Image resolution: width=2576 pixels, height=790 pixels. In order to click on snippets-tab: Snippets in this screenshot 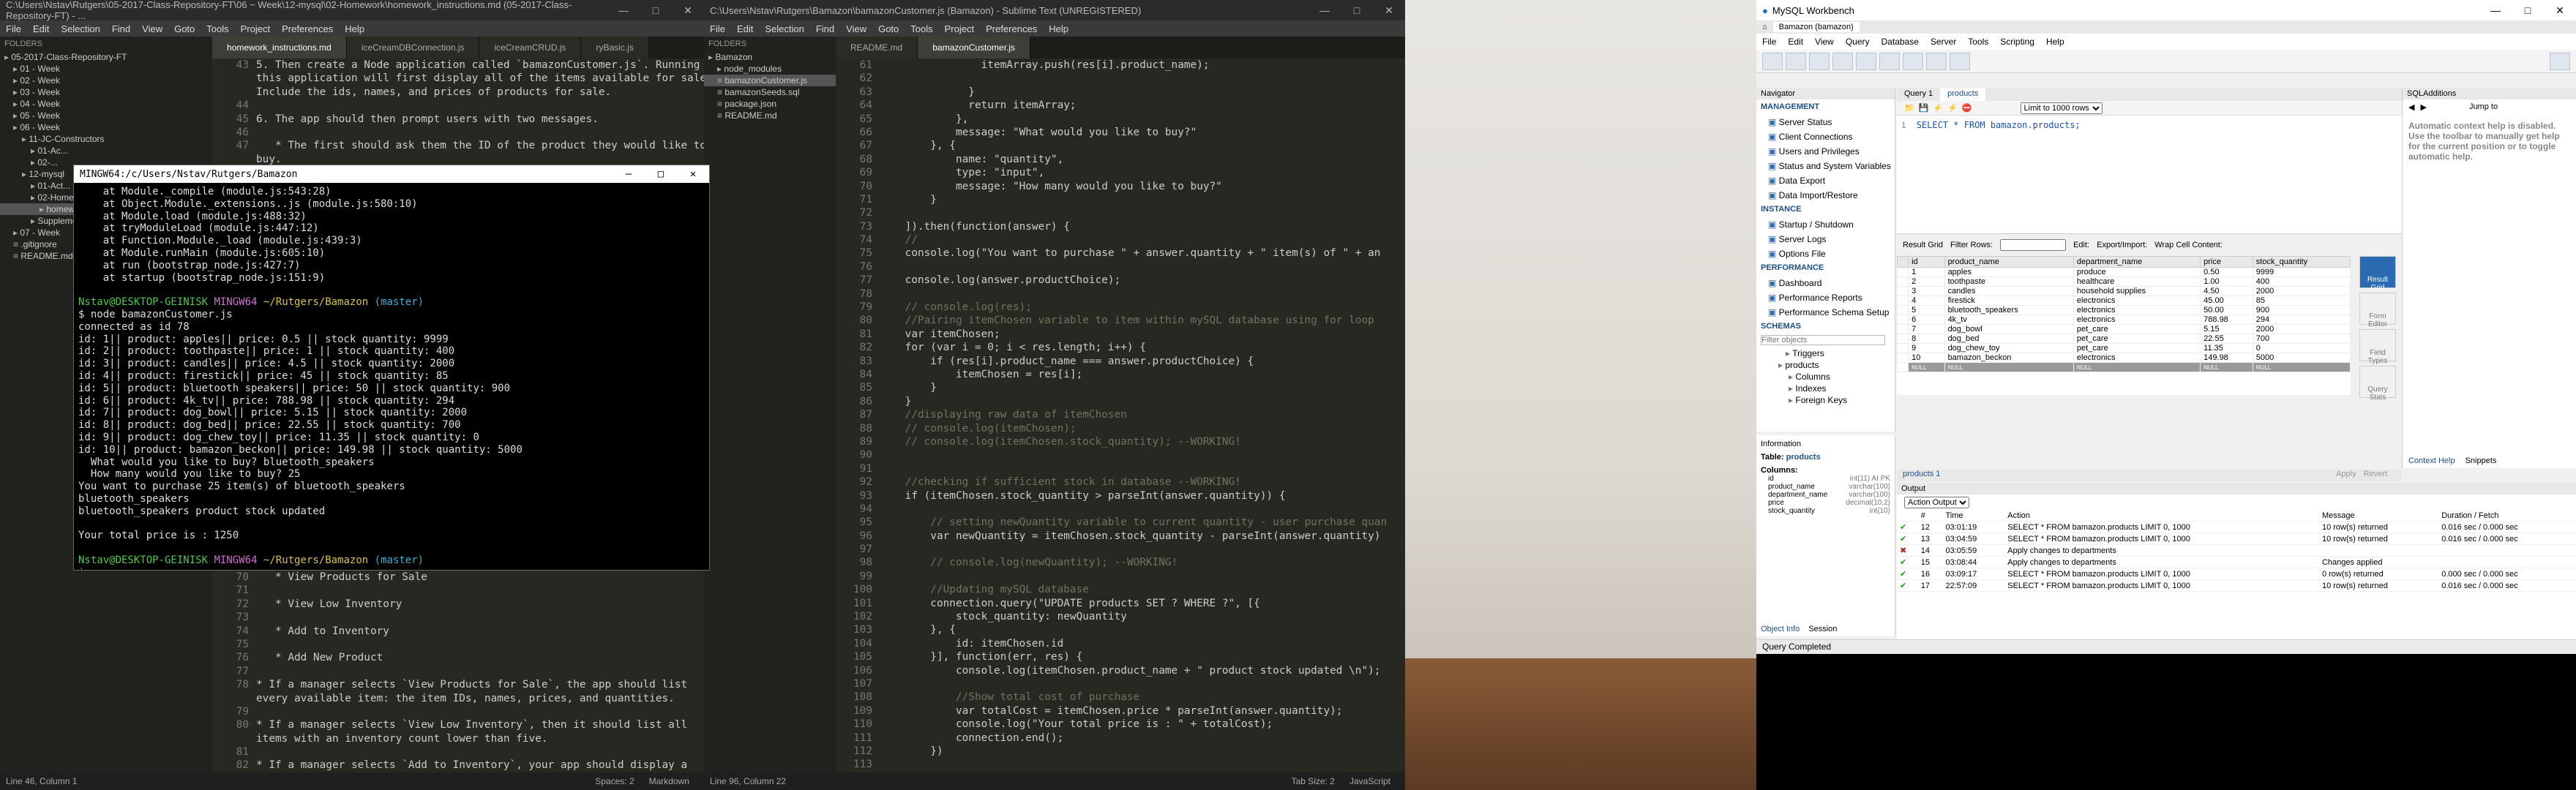, I will do `click(2481, 461)`.